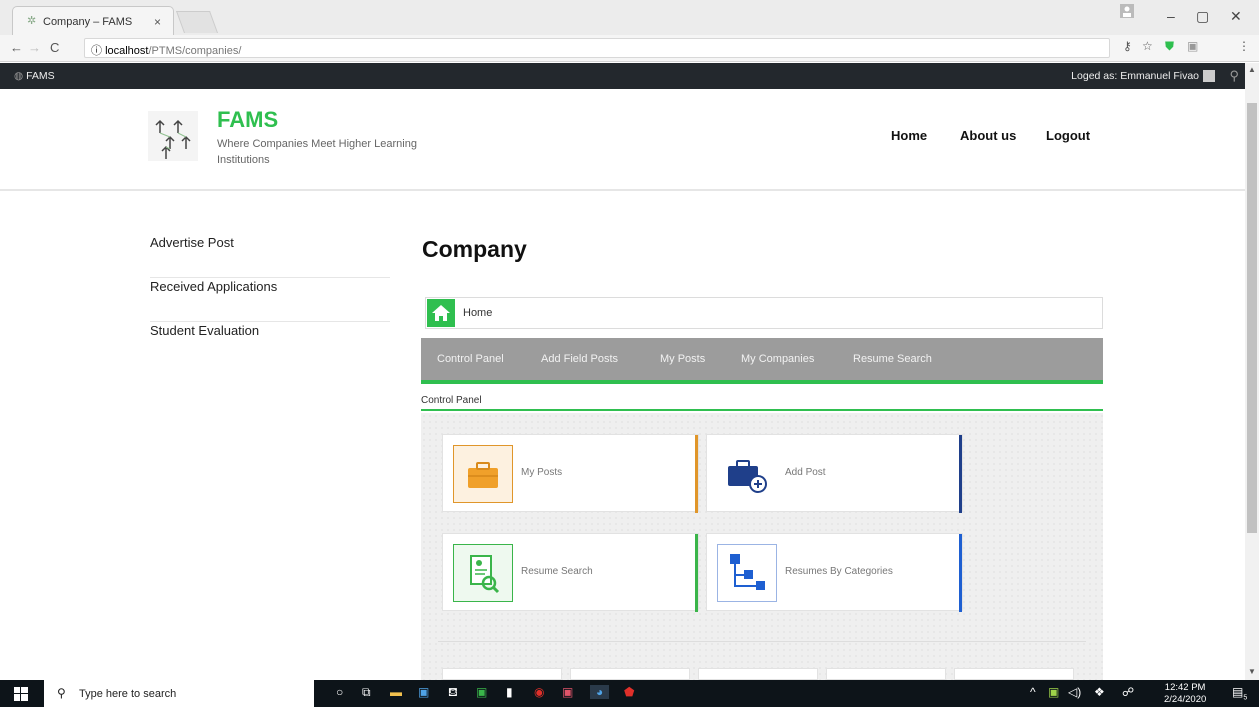 The height and width of the screenshot is (707, 1259). What do you see at coordinates (1169, 46) in the screenshot?
I see `shield-extension-icon: ⛊` at bounding box center [1169, 46].